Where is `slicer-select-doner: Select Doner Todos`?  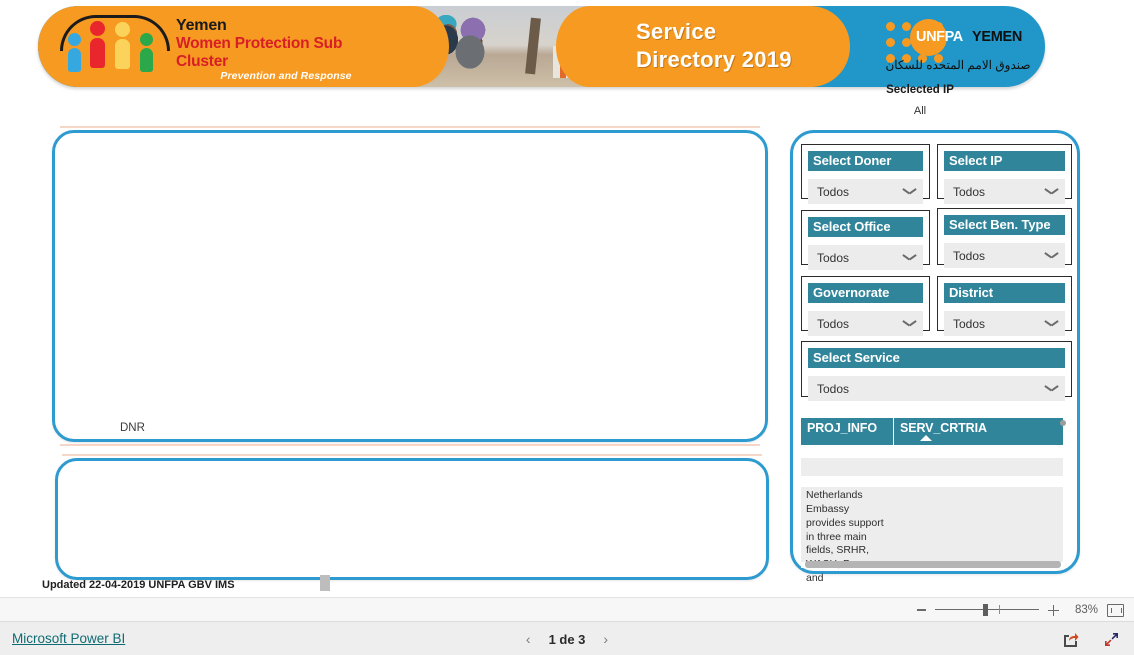
slicer-select-doner: Select Doner Todos is located at coordinates (865, 174).